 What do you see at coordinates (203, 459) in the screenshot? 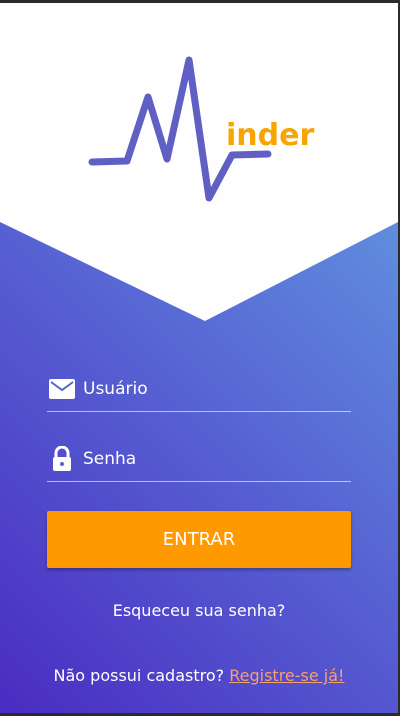
I see `password-input` at bounding box center [203, 459].